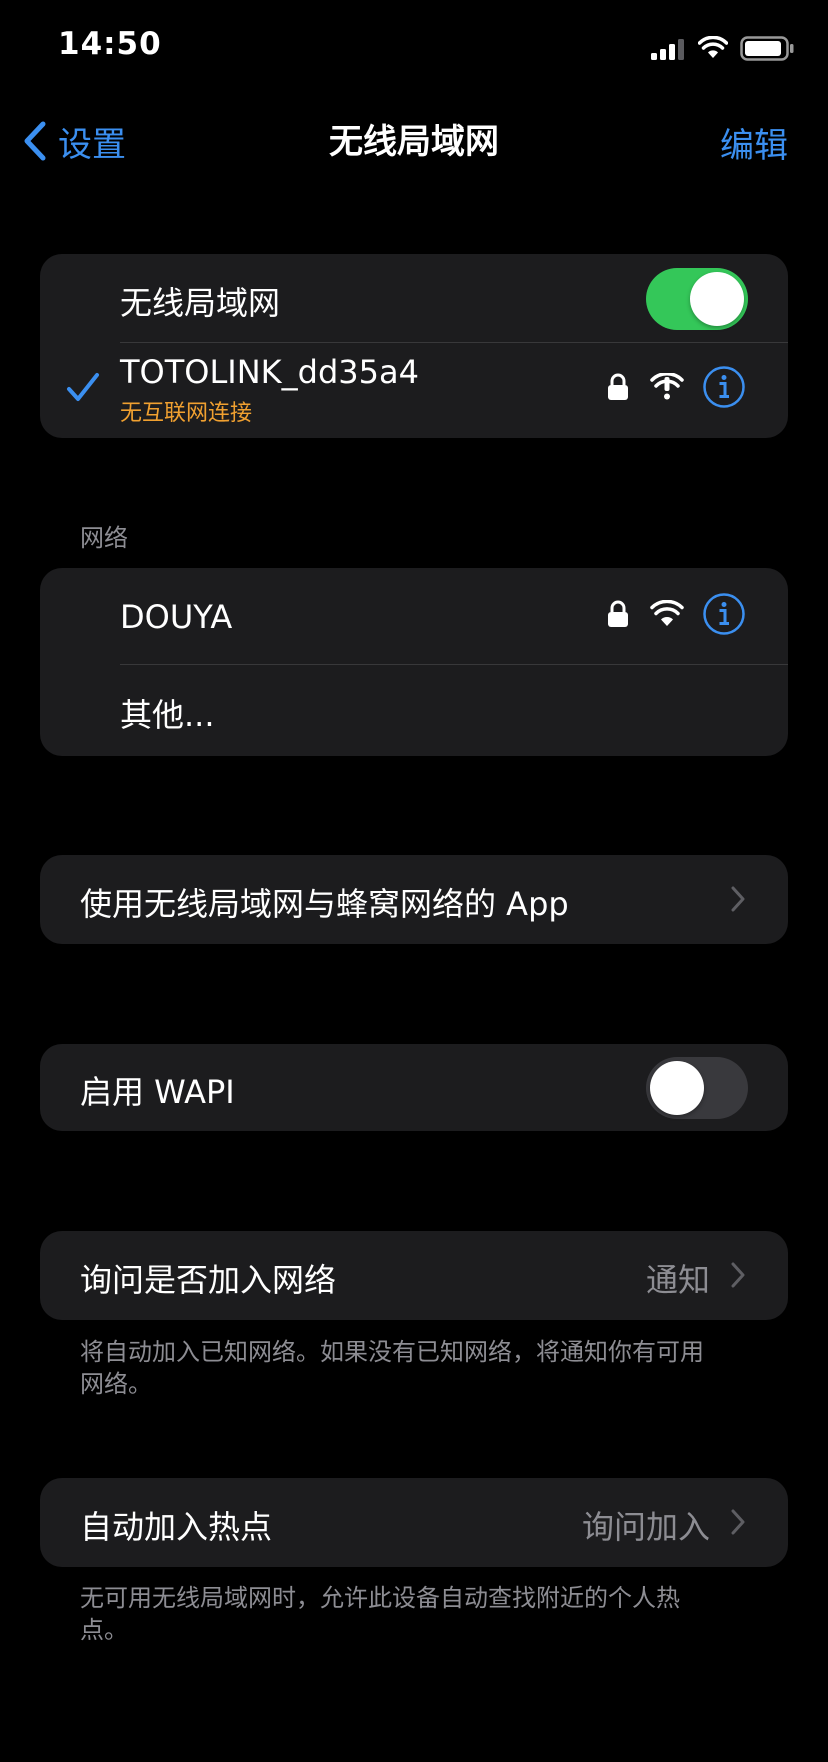  I want to click on checkmark-icon, so click(83, 387).